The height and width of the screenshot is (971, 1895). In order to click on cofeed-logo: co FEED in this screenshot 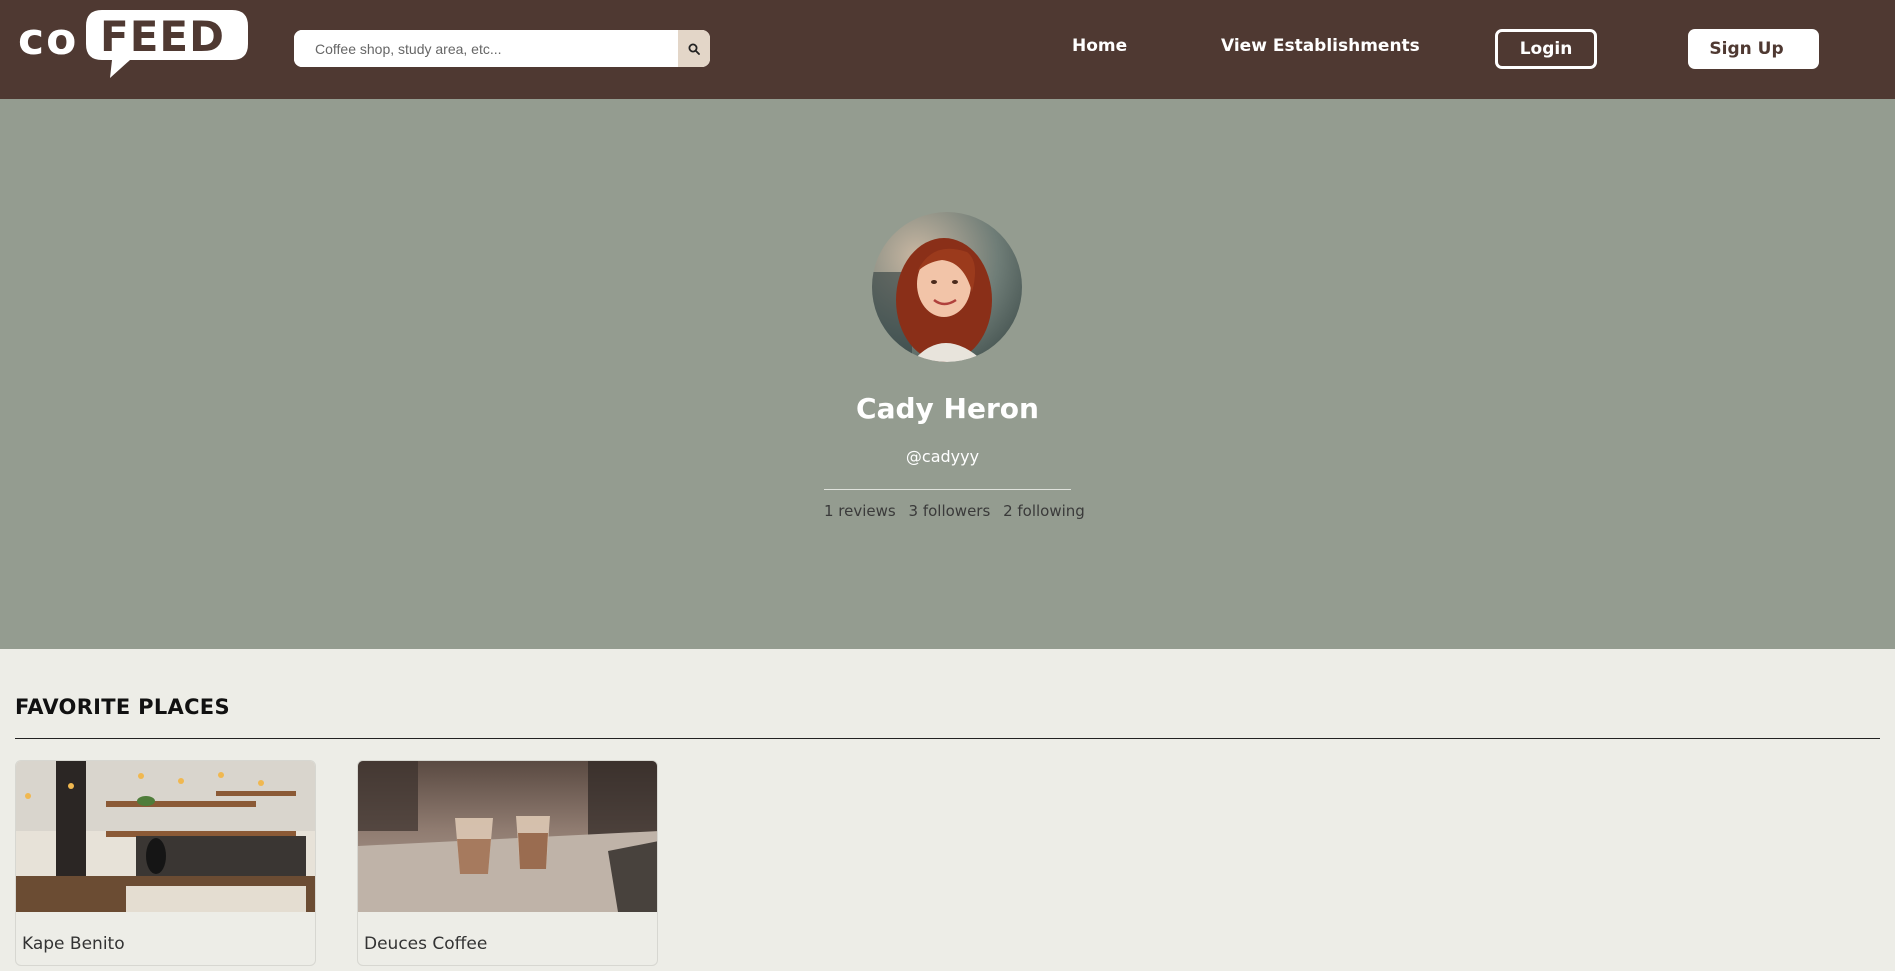, I will do `click(132, 43)`.